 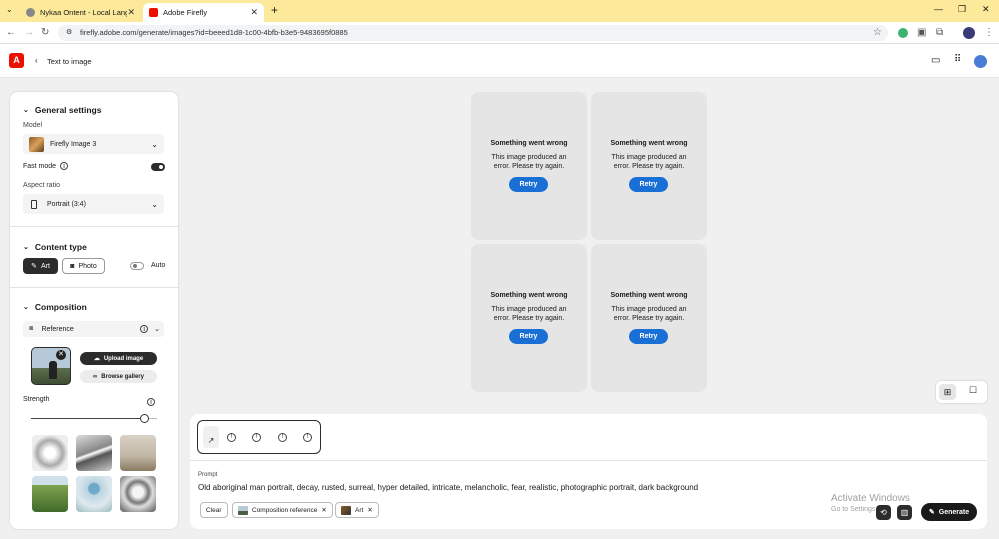 What do you see at coordinates (499, 61) in the screenshot?
I see `app-header: A ‹ Text to image ▭ ⠿` at bounding box center [499, 61].